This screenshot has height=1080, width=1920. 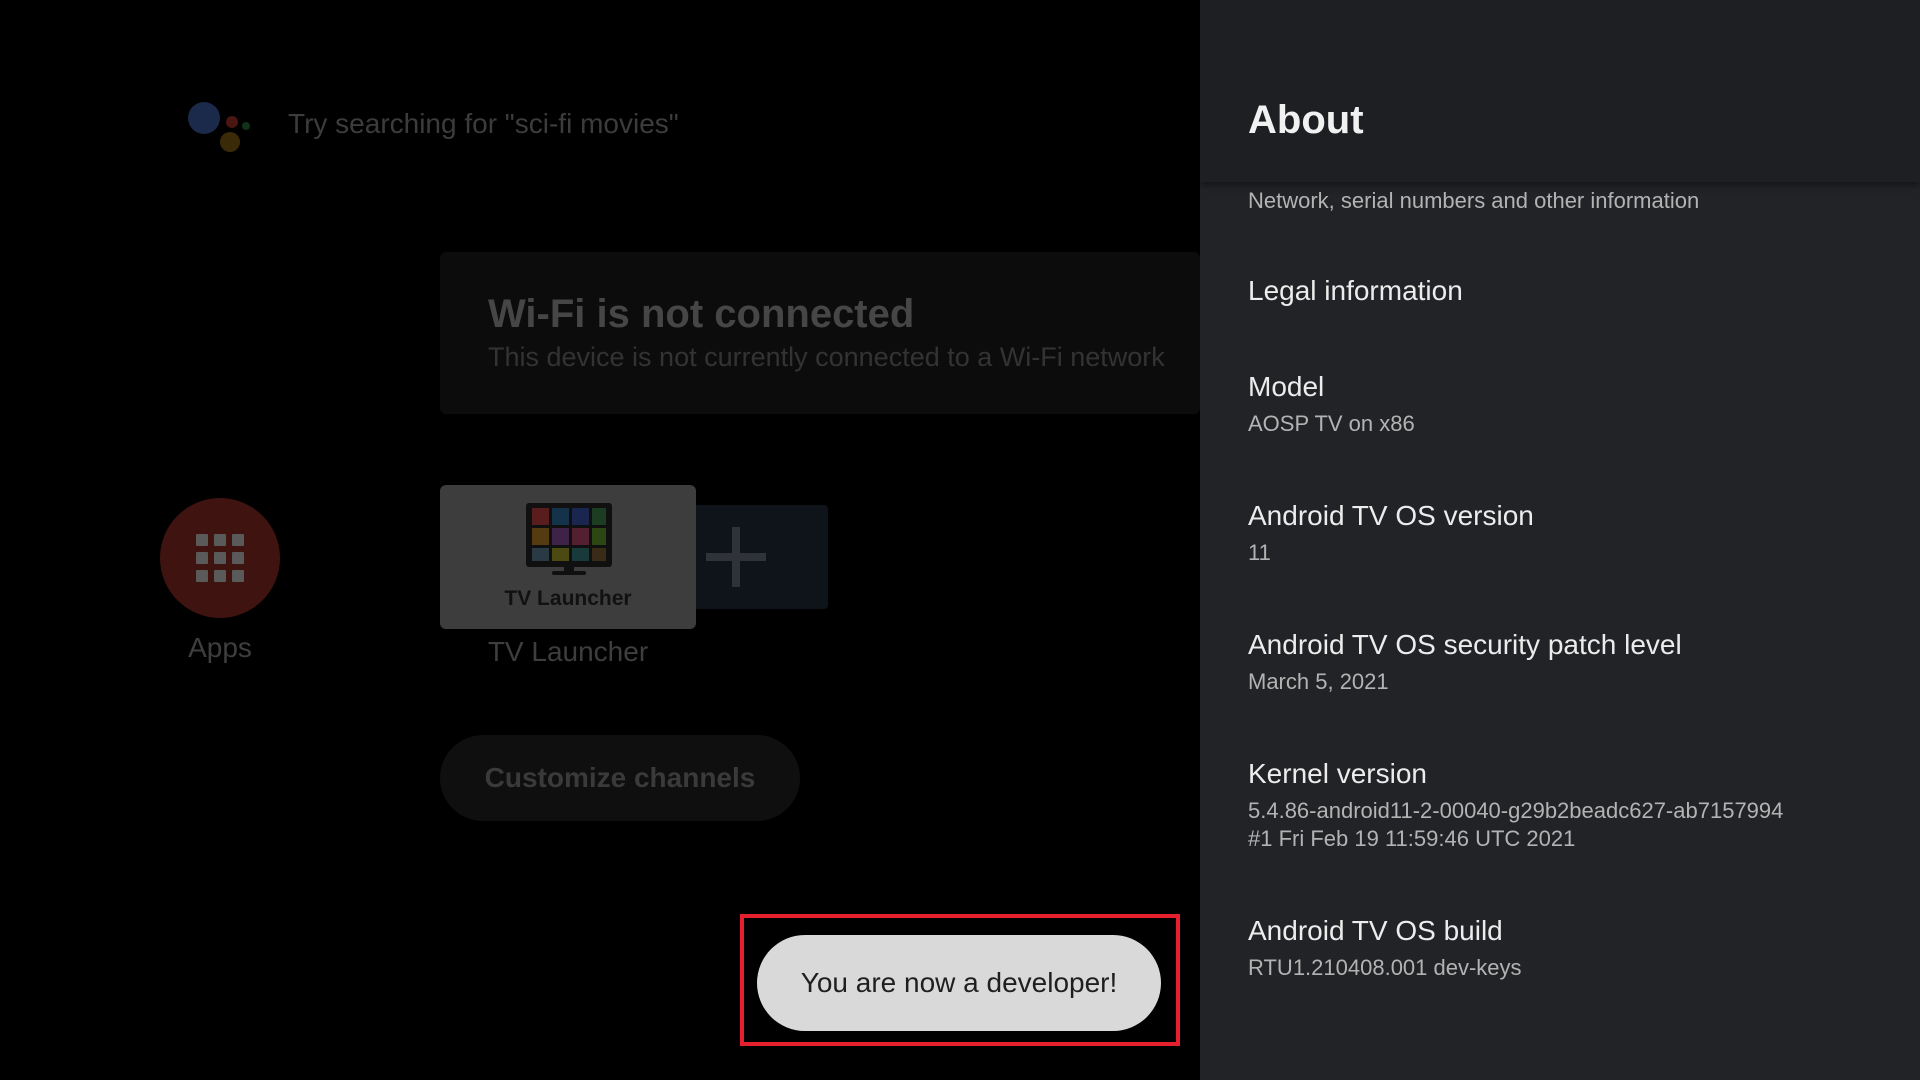 What do you see at coordinates (1259, 552) in the screenshot?
I see `pref-summary: 11` at bounding box center [1259, 552].